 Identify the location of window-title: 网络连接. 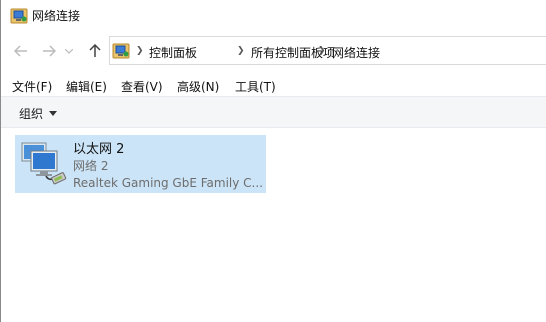
(56, 16).